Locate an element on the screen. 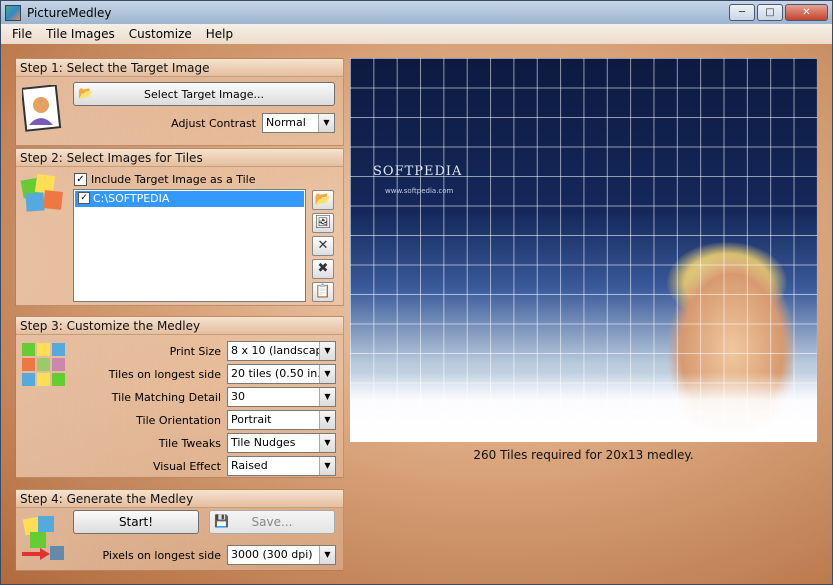  menu-file: File is located at coordinates (22, 34).